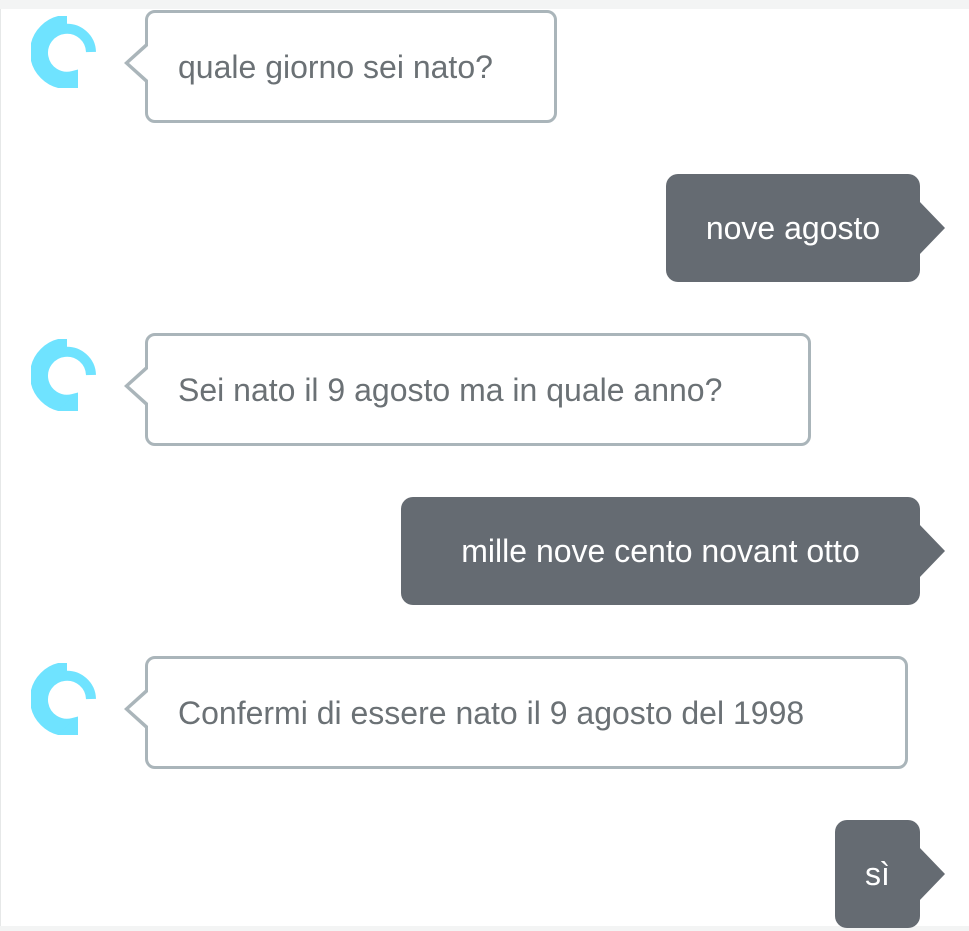 This screenshot has height=931, width=969. I want to click on message-text: mille nove cento novant otto, so click(660, 551).